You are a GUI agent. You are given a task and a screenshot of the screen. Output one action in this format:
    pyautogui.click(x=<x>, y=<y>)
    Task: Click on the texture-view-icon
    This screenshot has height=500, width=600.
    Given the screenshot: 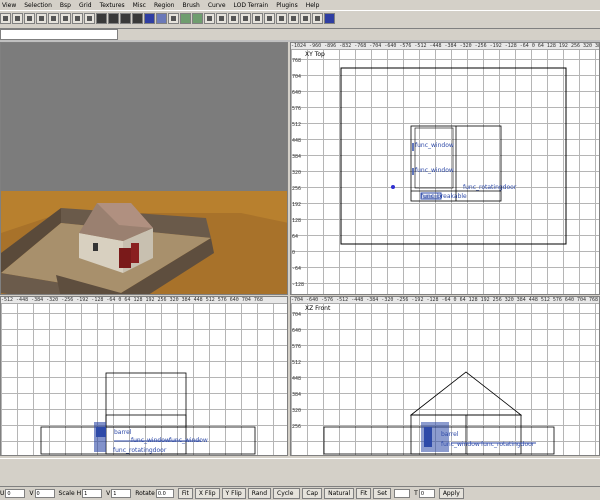 What is the action you would take?
    pyautogui.click(x=209, y=18)
    